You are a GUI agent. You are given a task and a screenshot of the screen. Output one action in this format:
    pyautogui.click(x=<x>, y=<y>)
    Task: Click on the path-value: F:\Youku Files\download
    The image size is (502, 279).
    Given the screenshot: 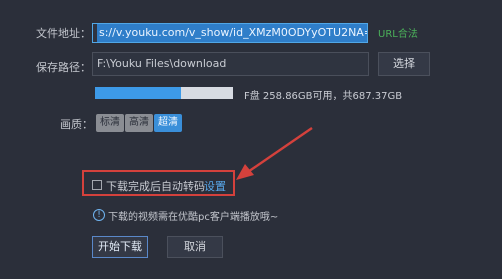 What is the action you would take?
    pyautogui.click(x=162, y=63)
    